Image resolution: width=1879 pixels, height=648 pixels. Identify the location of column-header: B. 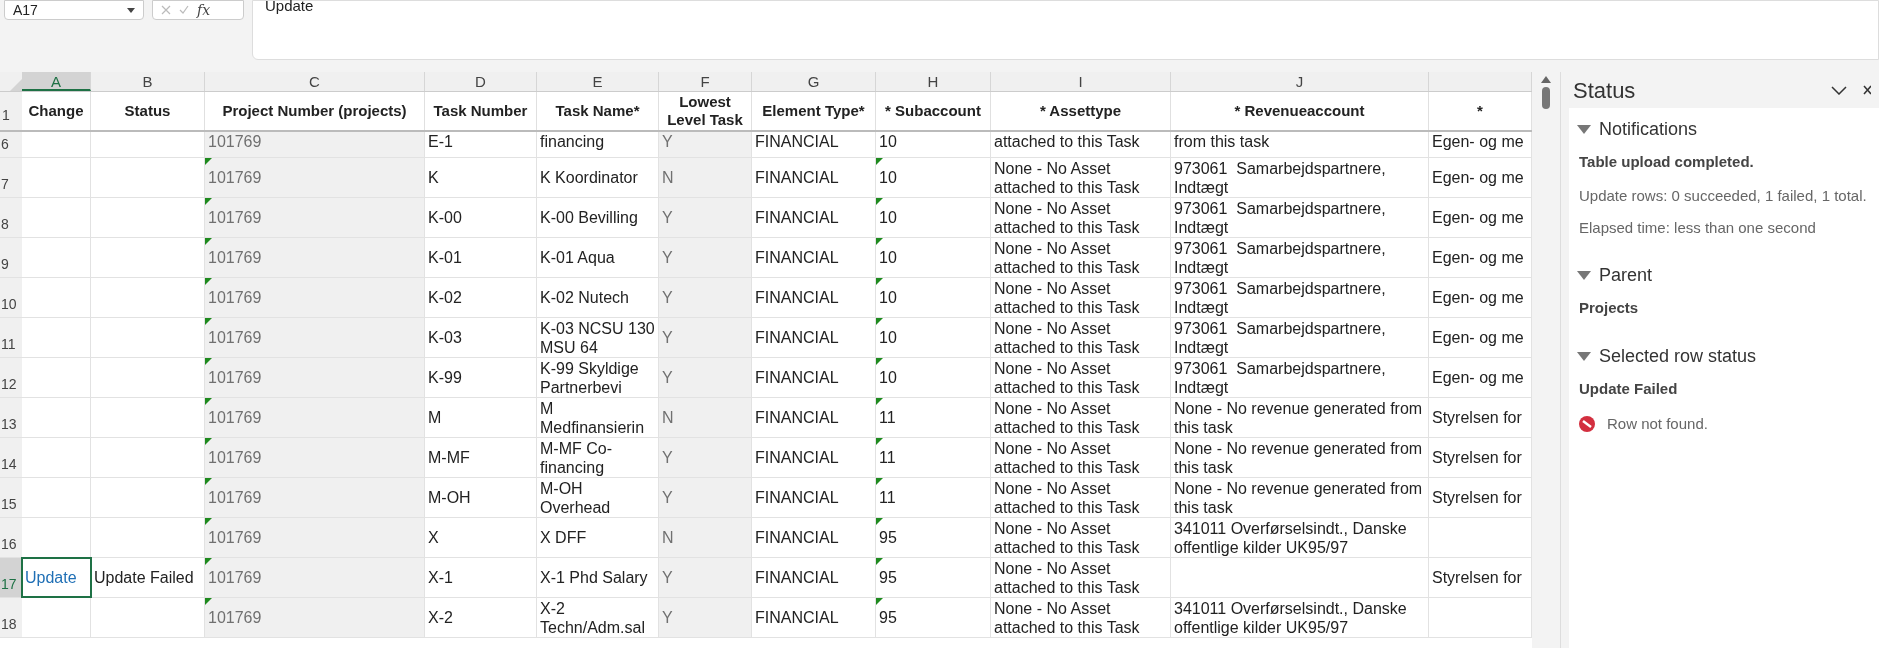
(148, 81).